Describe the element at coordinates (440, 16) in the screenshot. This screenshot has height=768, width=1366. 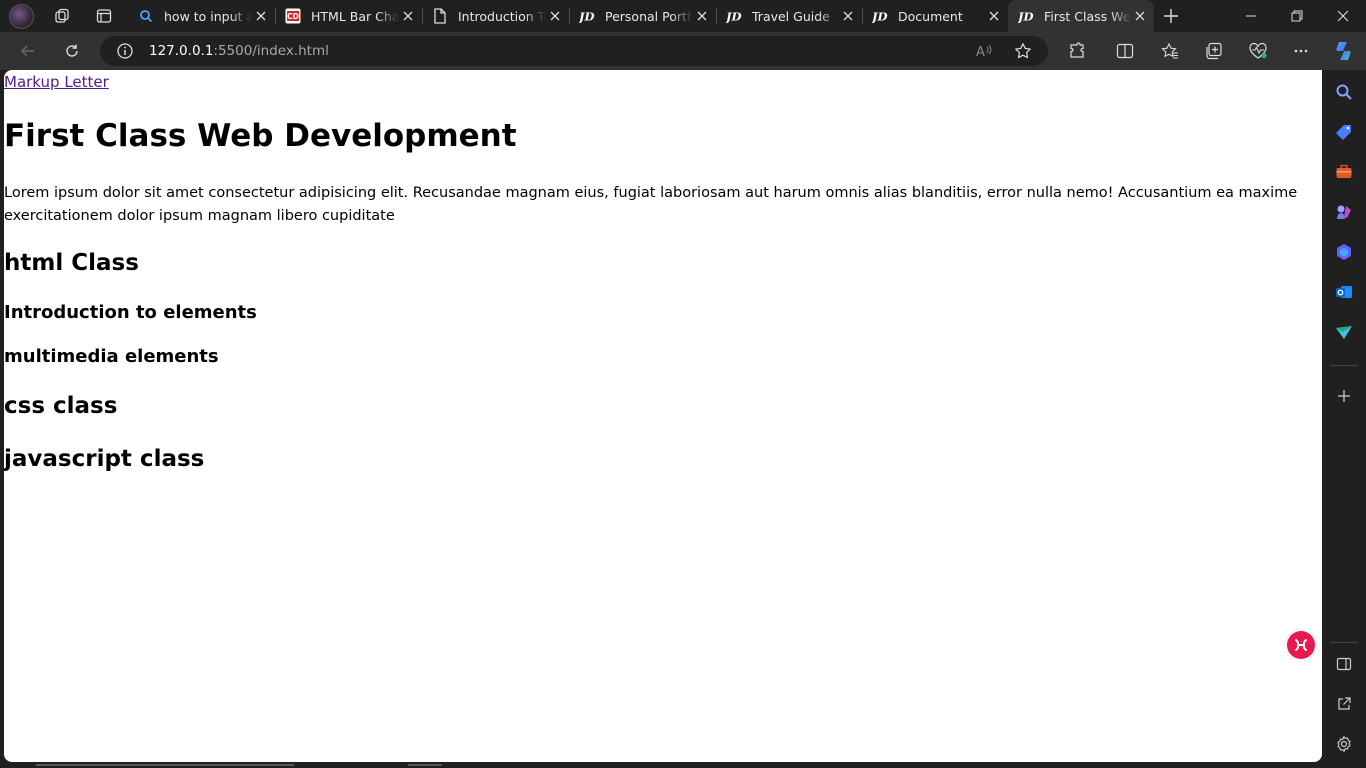
I see `document-icon` at that location.